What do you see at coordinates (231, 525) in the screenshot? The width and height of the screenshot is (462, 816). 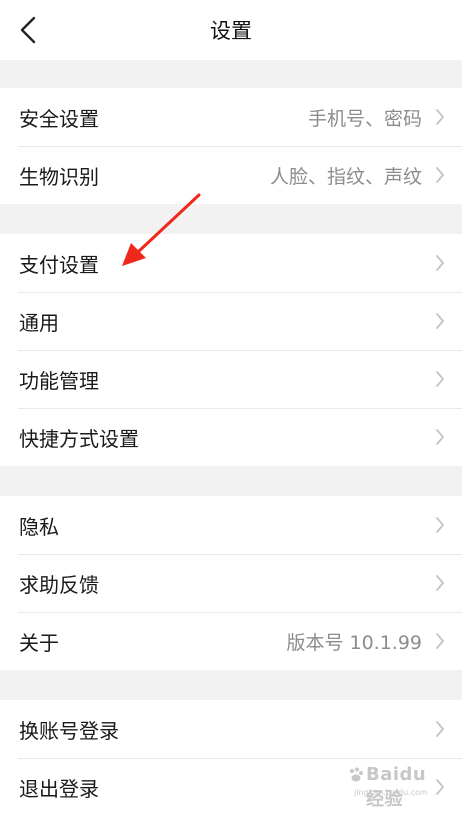 I see `settings-item-privacy: 隐私` at bounding box center [231, 525].